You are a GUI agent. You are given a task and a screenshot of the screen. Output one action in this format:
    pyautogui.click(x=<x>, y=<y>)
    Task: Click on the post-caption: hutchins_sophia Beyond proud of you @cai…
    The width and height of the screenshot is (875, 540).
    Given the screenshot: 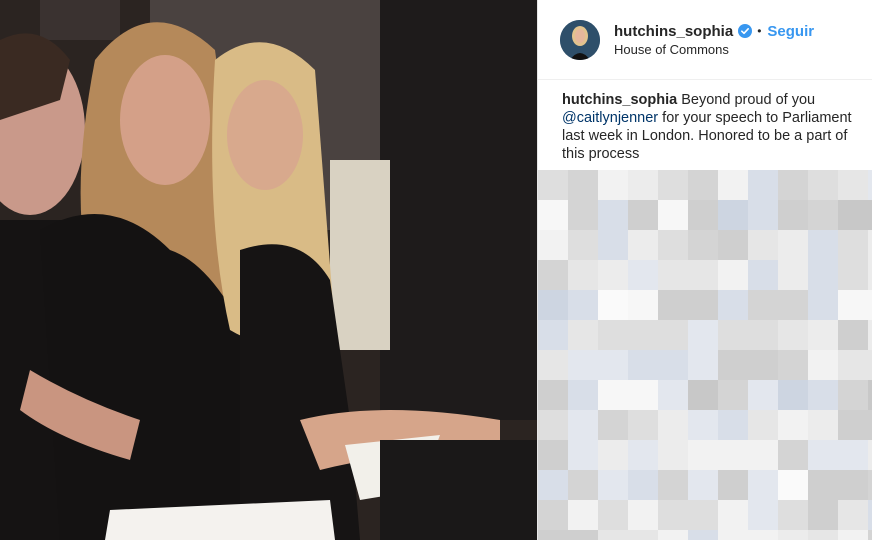 What is the action you would take?
    pyautogui.click(x=707, y=127)
    